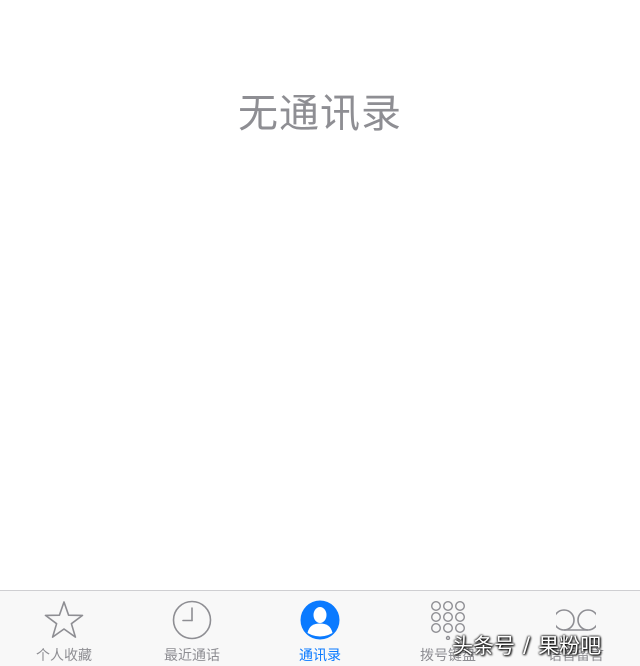 The width and height of the screenshot is (640, 666). What do you see at coordinates (64, 619) in the screenshot?
I see `star-icon` at bounding box center [64, 619].